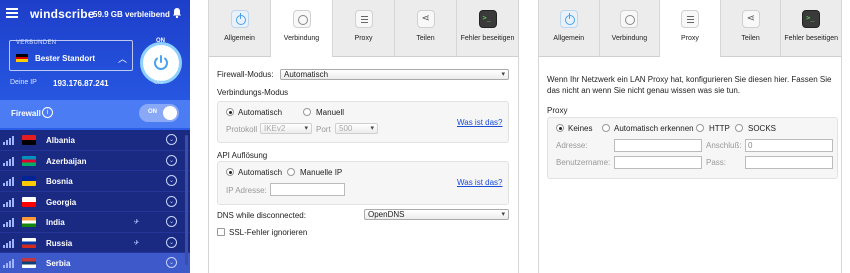 The width and height of the screenshot is (850, 273). Describe the element at coordinates (23, 82) in the screenshot. I see `ip-label: Deine IP` at that location.